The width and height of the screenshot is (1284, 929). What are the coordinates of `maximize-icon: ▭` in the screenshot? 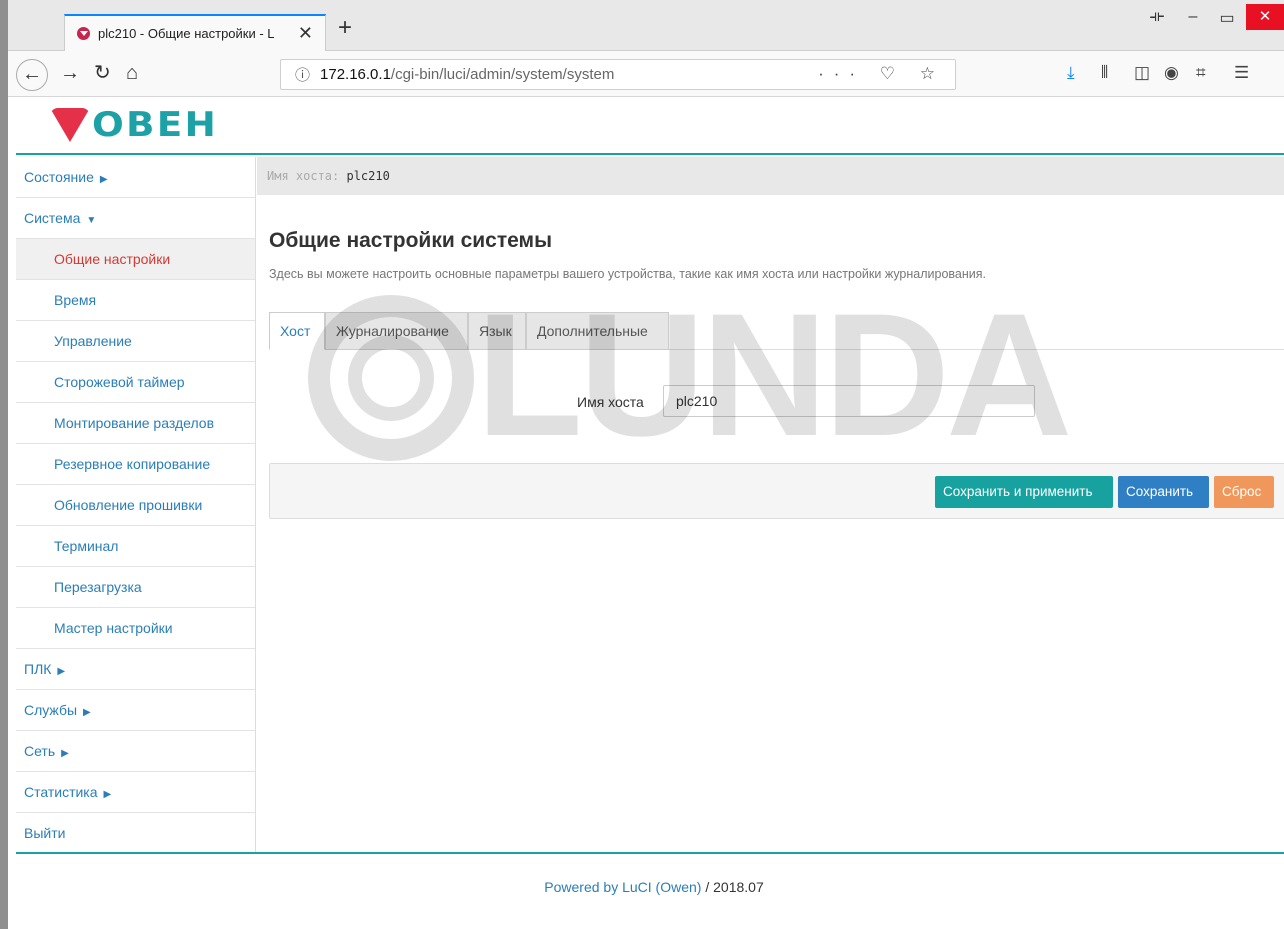 It's located at (1227, 18).